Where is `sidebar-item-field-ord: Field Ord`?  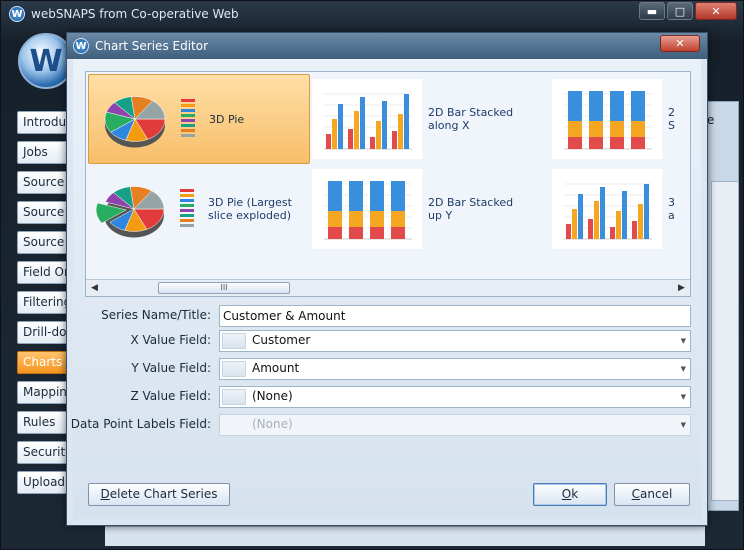 sidebar-item-field-ord: Field Ord is located at coordinates (45, 272).